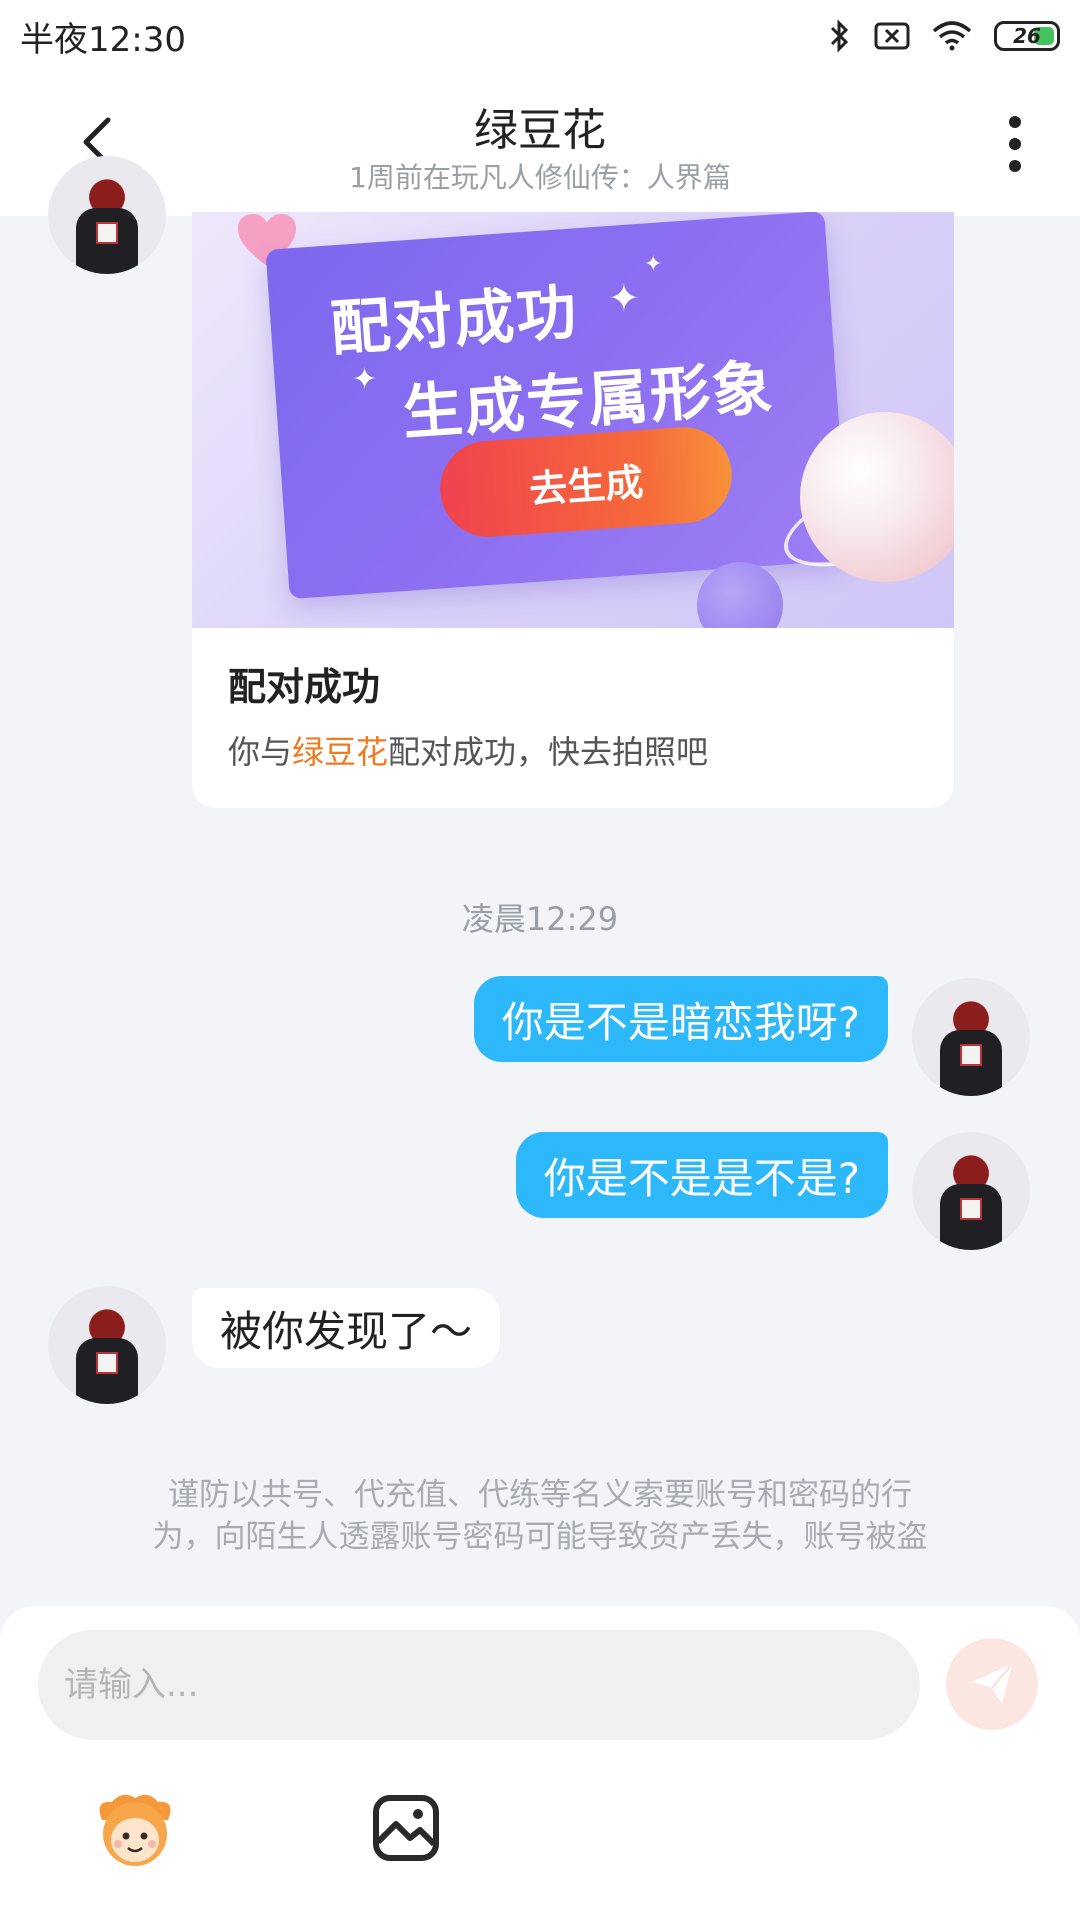 The height and width of the screenshot is (1920, 1080). Describe the element at coordinates (540, 1537) in the screenshot. I see `warning-line-2: 为，向陌生人透露账号密码可能导致资产丢失，账号被盗` at that location.